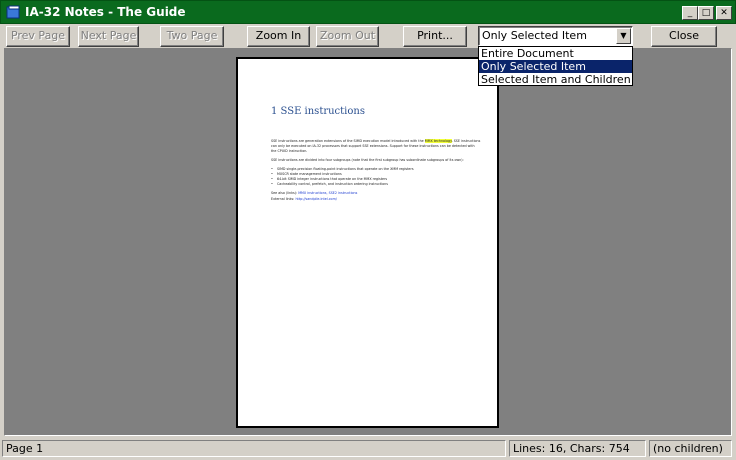 The width and height of the screenshot is (736, 460). I want to click on status-page: Page 1, so click(254, 448).